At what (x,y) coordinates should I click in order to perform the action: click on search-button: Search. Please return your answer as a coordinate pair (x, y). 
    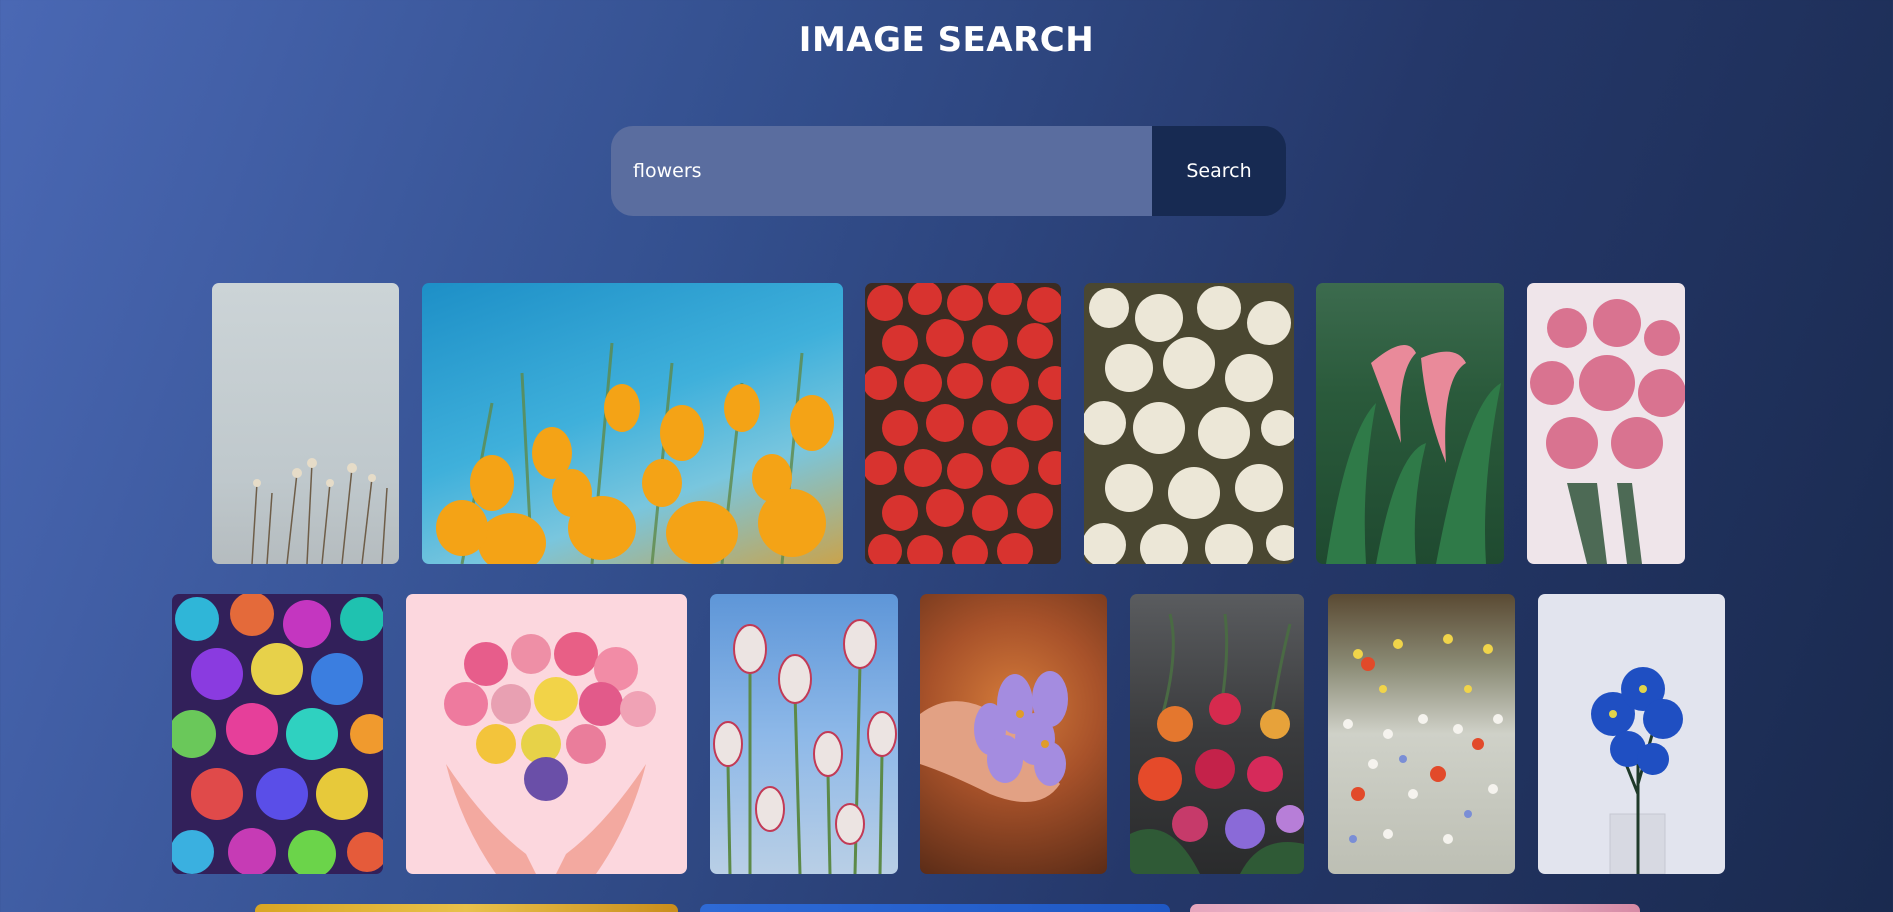
    Looking at the image, I should click on (1219, 171).